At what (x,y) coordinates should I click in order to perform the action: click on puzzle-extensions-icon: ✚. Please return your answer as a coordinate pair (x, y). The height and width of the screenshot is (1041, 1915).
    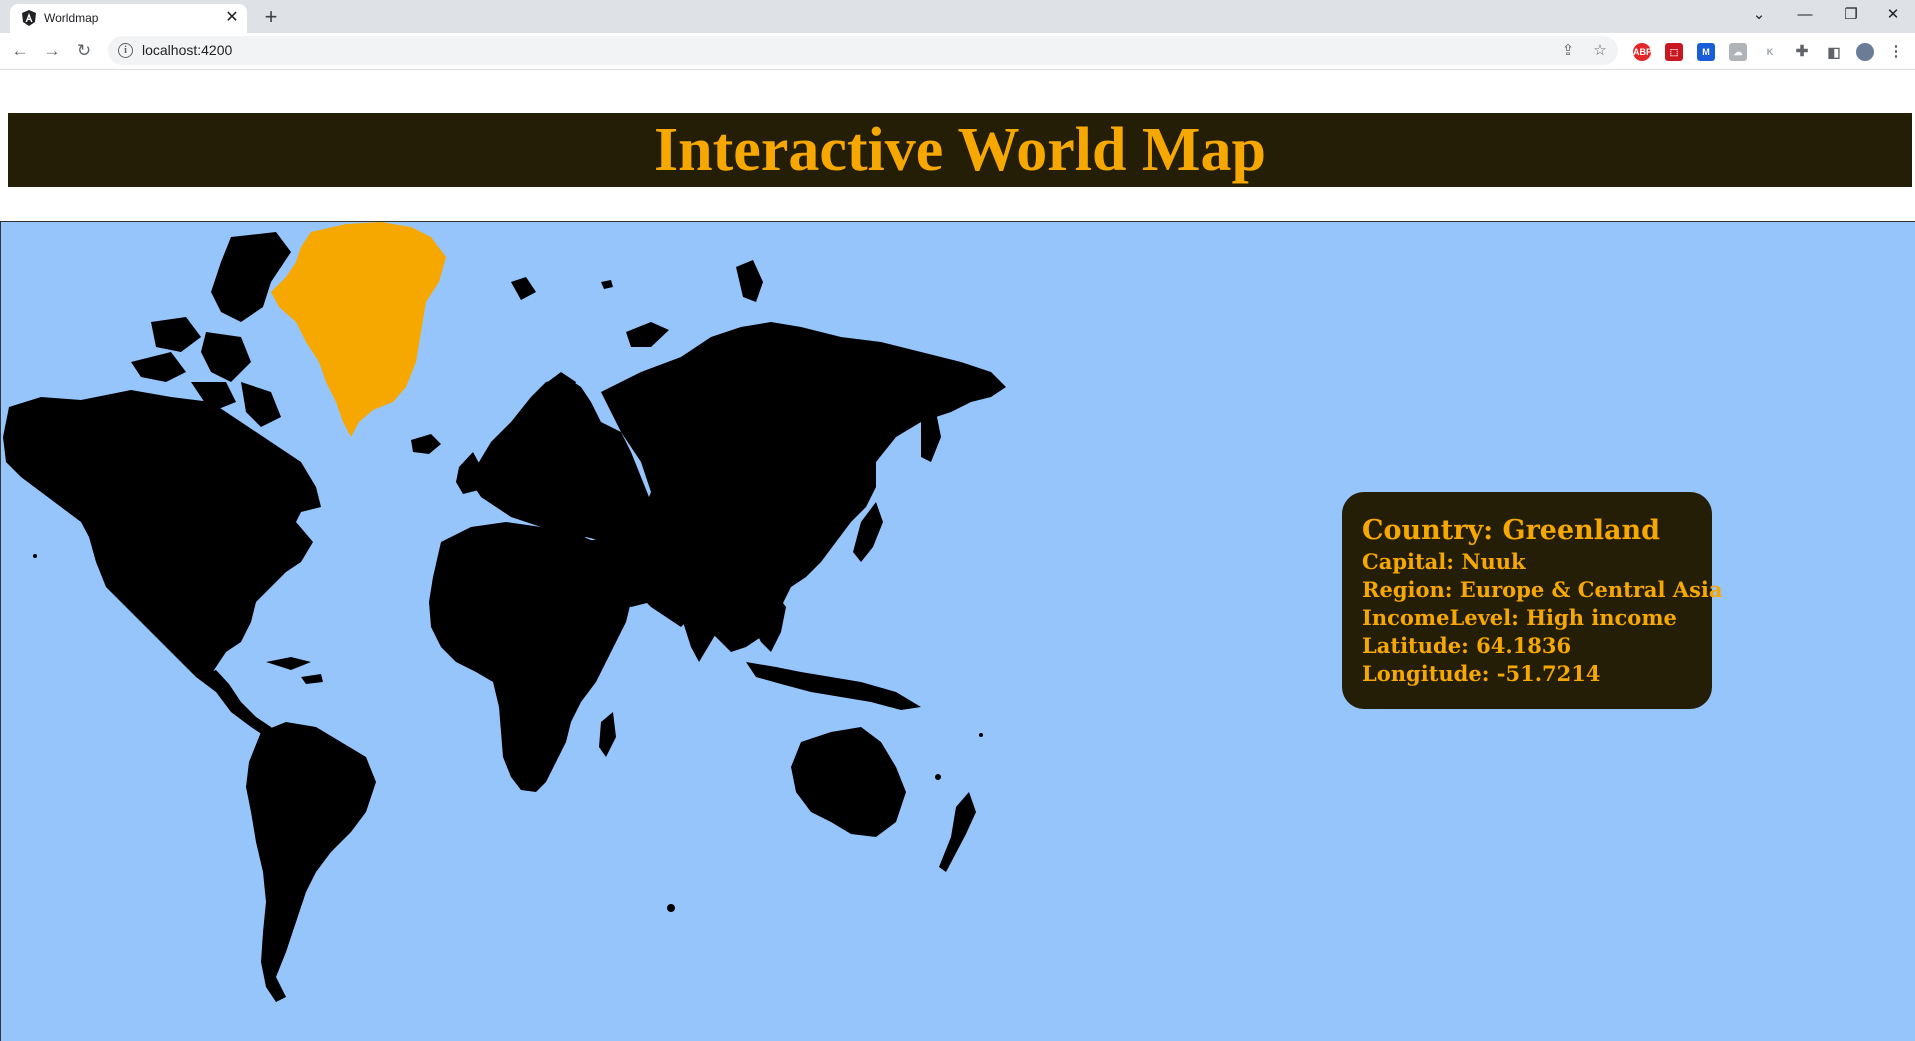
    Looking at the image, I should click on (1802, 52).